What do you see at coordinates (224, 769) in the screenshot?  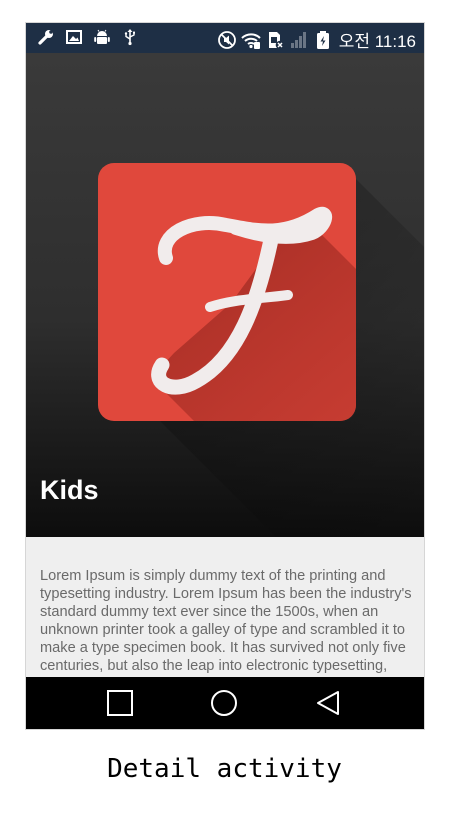 I see `screenshot-caption: Detail activity` at bounding box center [224, 769].